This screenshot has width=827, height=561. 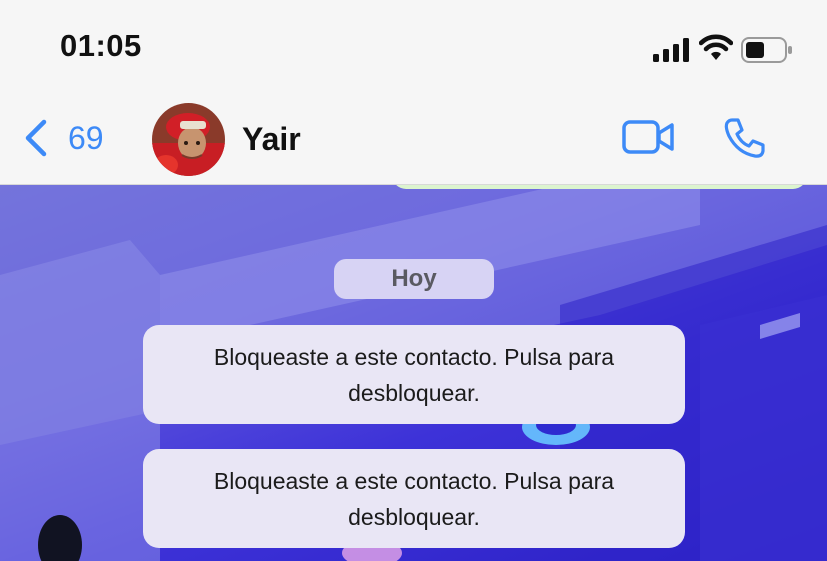 What do you see at coordinates (86, 137) in the screenshot?
I see `unread-count: 69` at bounding box center [86, 137].